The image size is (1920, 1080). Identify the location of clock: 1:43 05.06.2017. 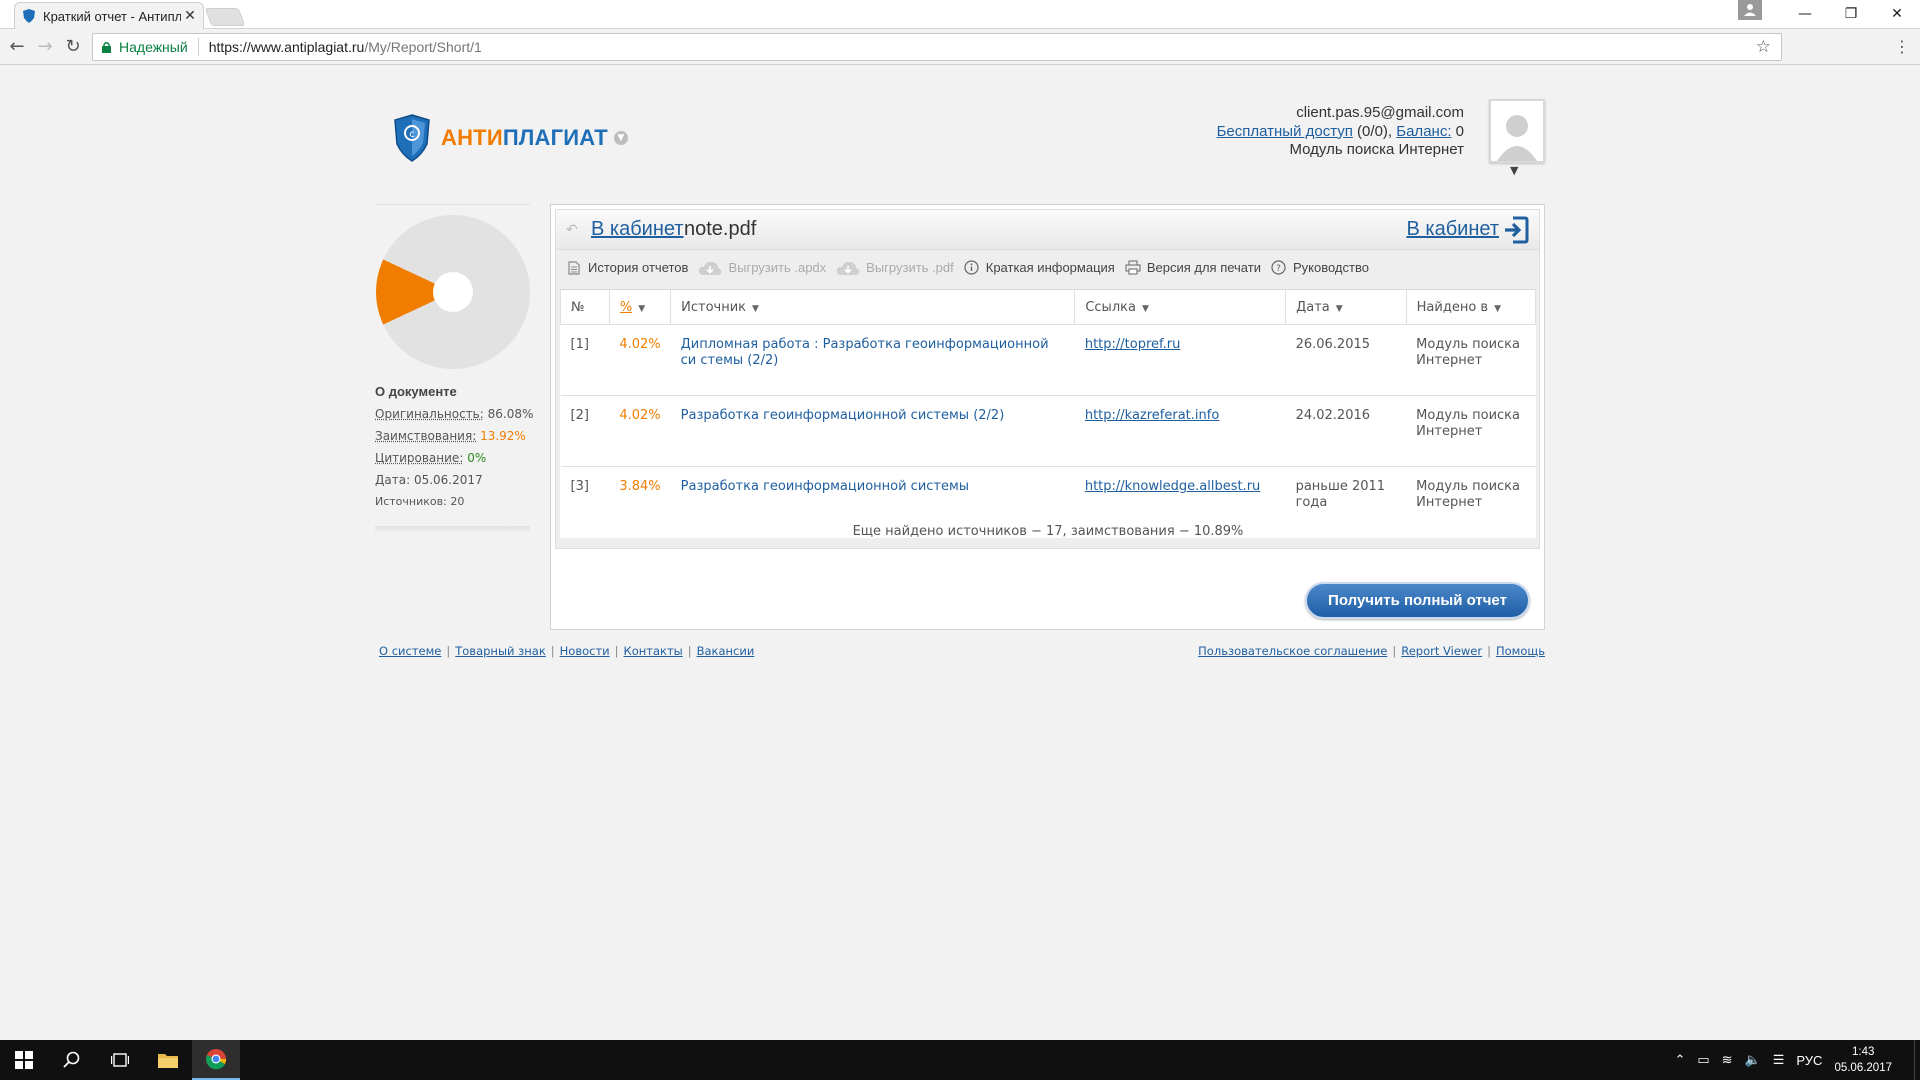
(1863, 1060).